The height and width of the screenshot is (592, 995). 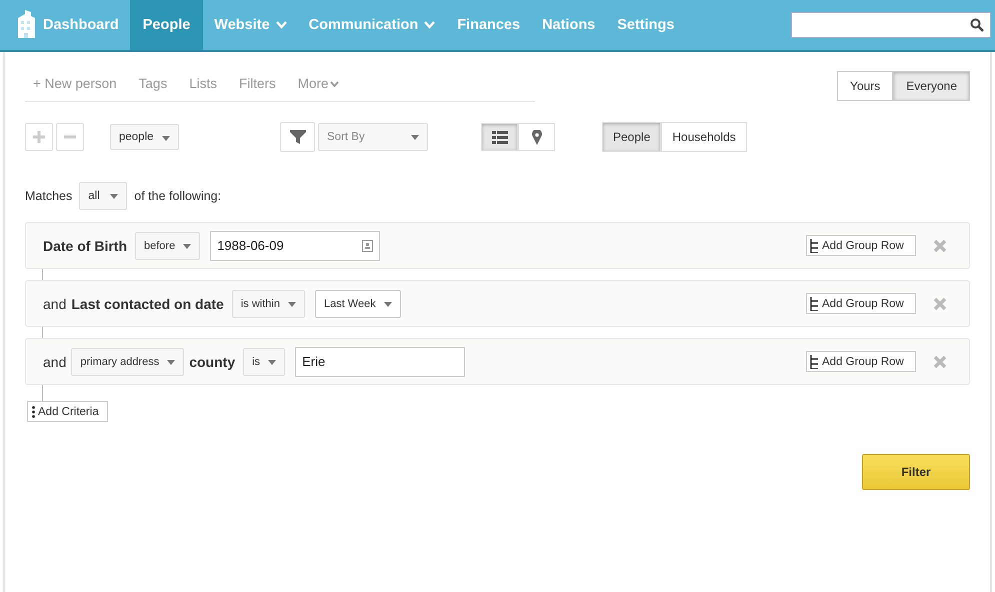 I want to click on field-label: county, so click(x=212, y=362).